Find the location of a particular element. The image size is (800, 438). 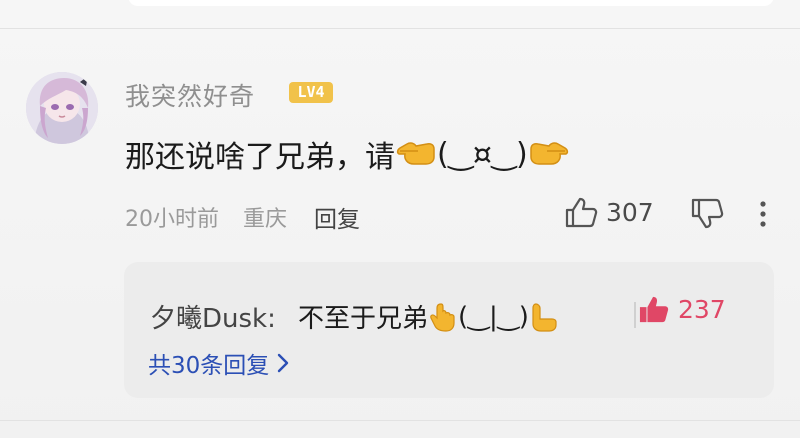

more-options-button is located at coordinates (763, 216).